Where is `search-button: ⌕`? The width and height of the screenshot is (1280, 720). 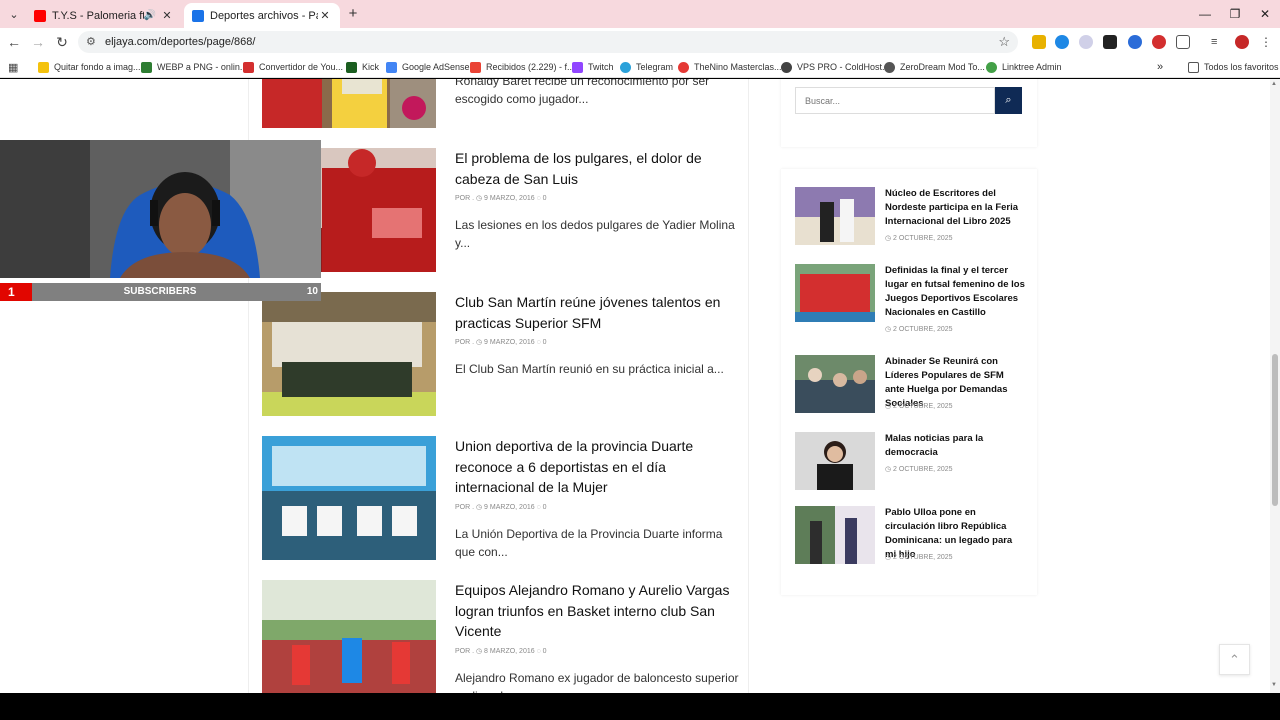 search-button: ⌕ is located at coordinates (1008, 100).